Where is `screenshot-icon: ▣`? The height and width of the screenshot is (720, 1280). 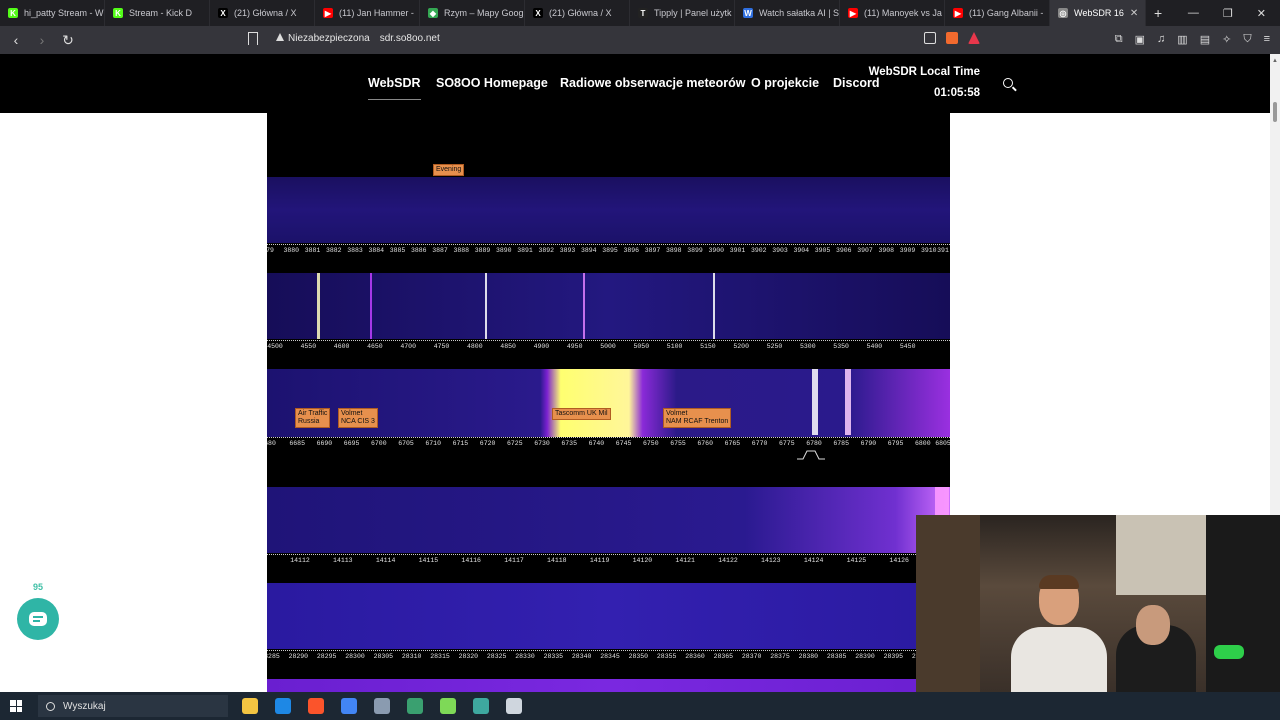 screenshot-icon: ▣ is located at coordinates (1140, 39).